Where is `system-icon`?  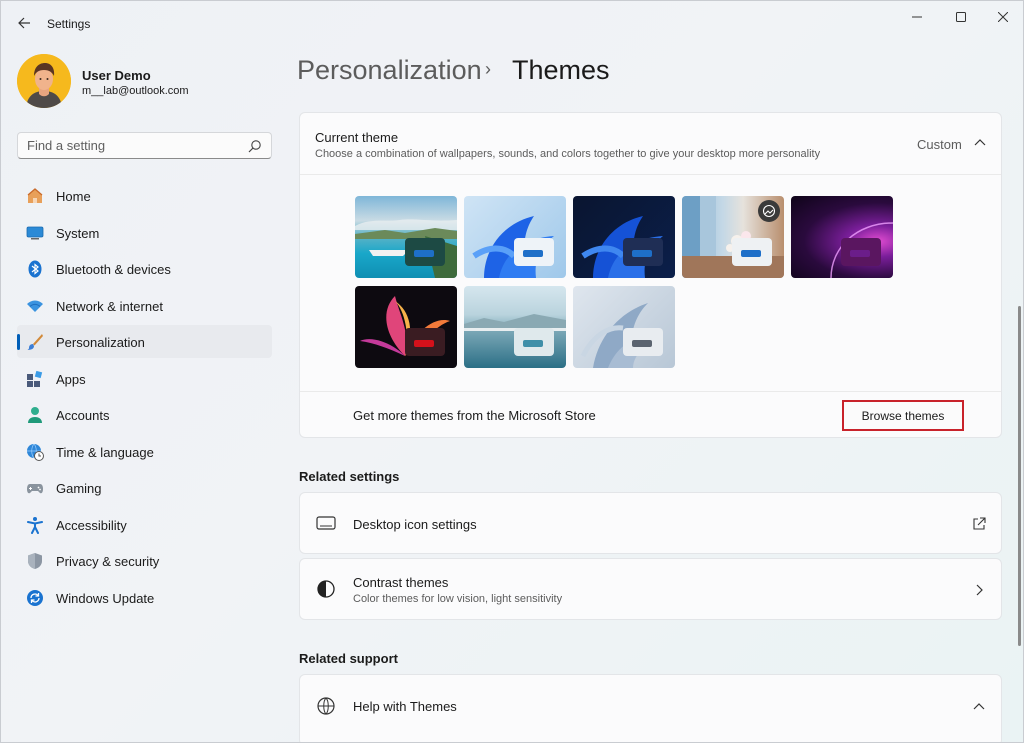
system-icon is located at coordinates (35, 233).